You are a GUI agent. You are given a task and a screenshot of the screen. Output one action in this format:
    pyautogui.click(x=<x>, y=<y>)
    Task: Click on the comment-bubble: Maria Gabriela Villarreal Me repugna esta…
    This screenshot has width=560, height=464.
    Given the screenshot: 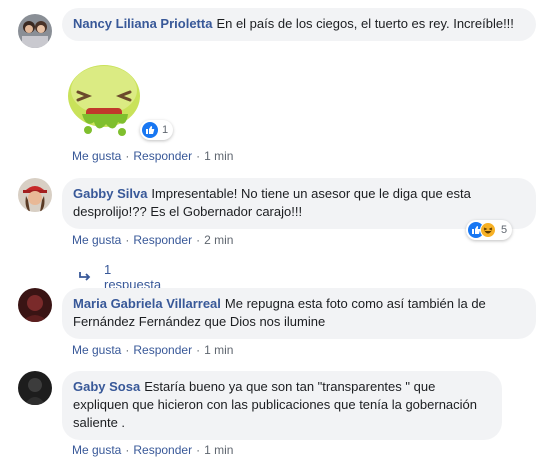 What is the action you would take?
    pyautogui.click(x=299, y=313)
    